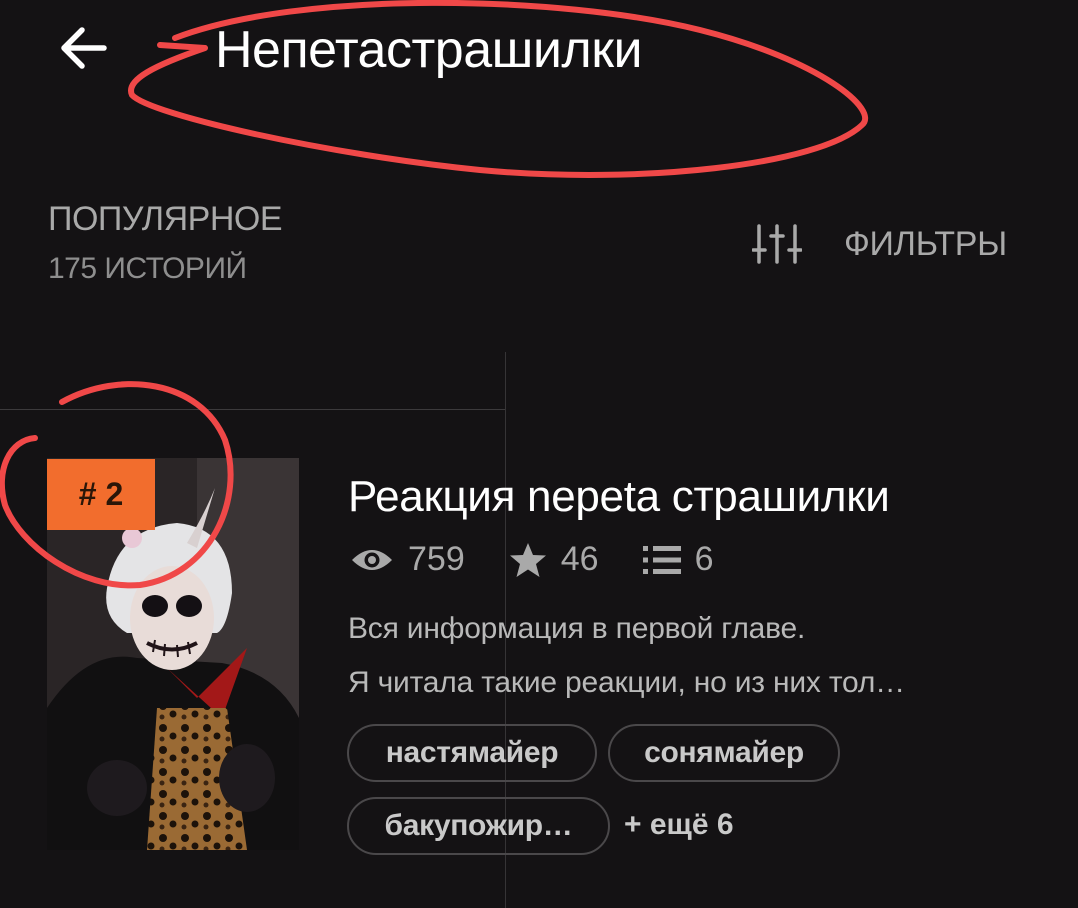  What do you see at coordinates (579, 559) in the screenshot?
I see `votes-count: 46` at bounding box center [579, 559].